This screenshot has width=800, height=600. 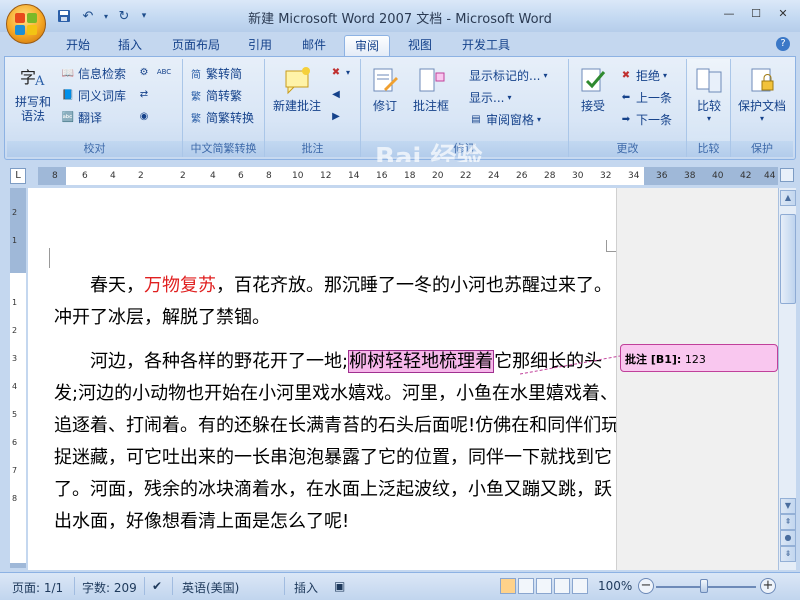 What do you see at coordinates (729, 13) in the screenshot?
I see `minimize-button: —` at bounding box center [729, 13].